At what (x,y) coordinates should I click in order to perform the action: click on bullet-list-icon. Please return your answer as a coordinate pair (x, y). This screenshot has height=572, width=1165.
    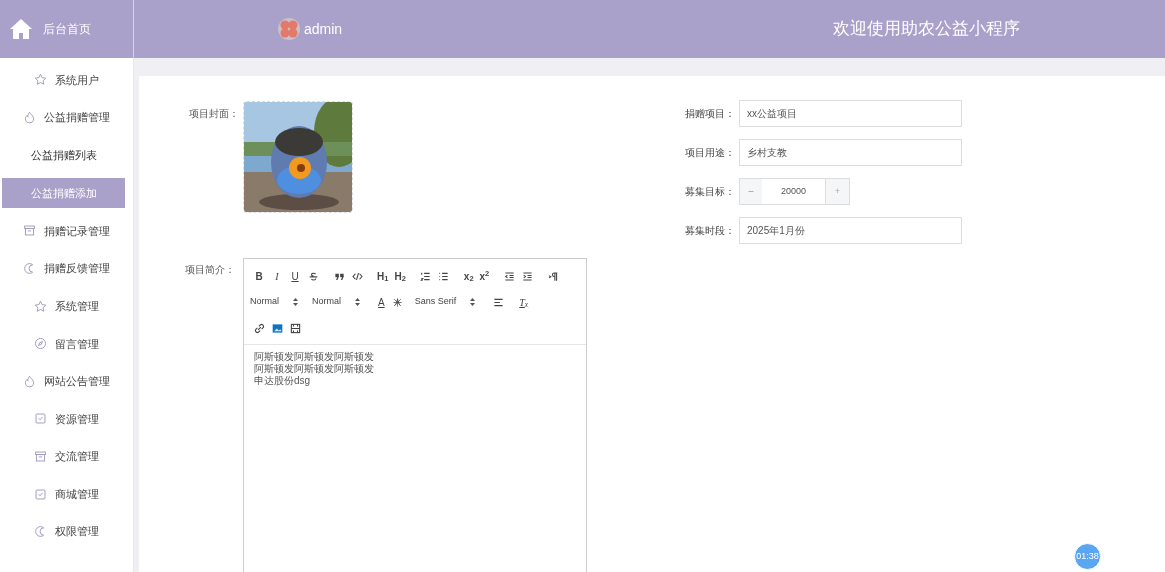
    Looking at the image, I should click on (444, 276).